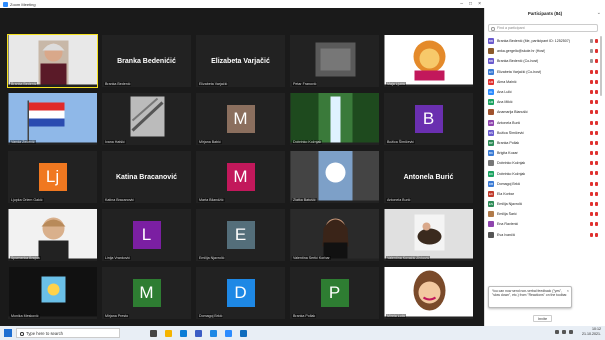  Describe the element at coordinates (601, 66) in the screenshot. I see `participant-list-scrollbar` at that location.